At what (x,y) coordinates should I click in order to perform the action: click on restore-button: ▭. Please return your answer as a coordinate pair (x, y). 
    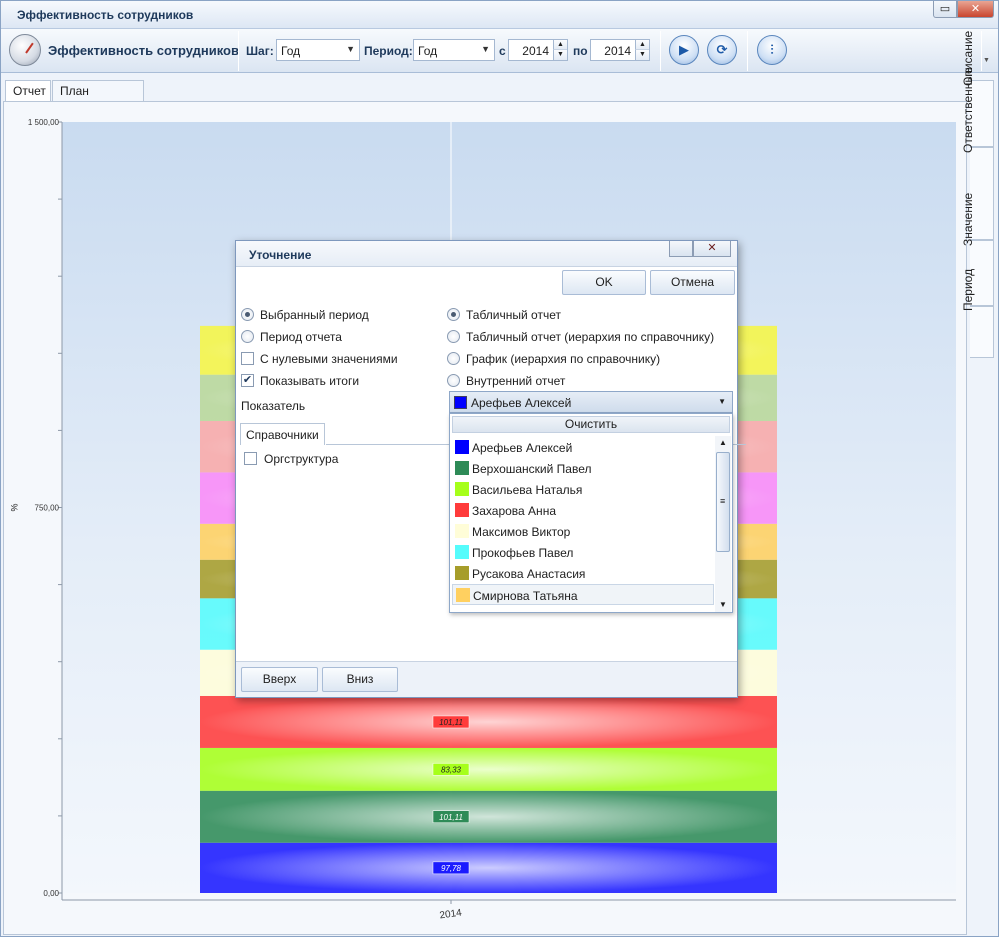
    Looking at the image, I should click on (945, 9).